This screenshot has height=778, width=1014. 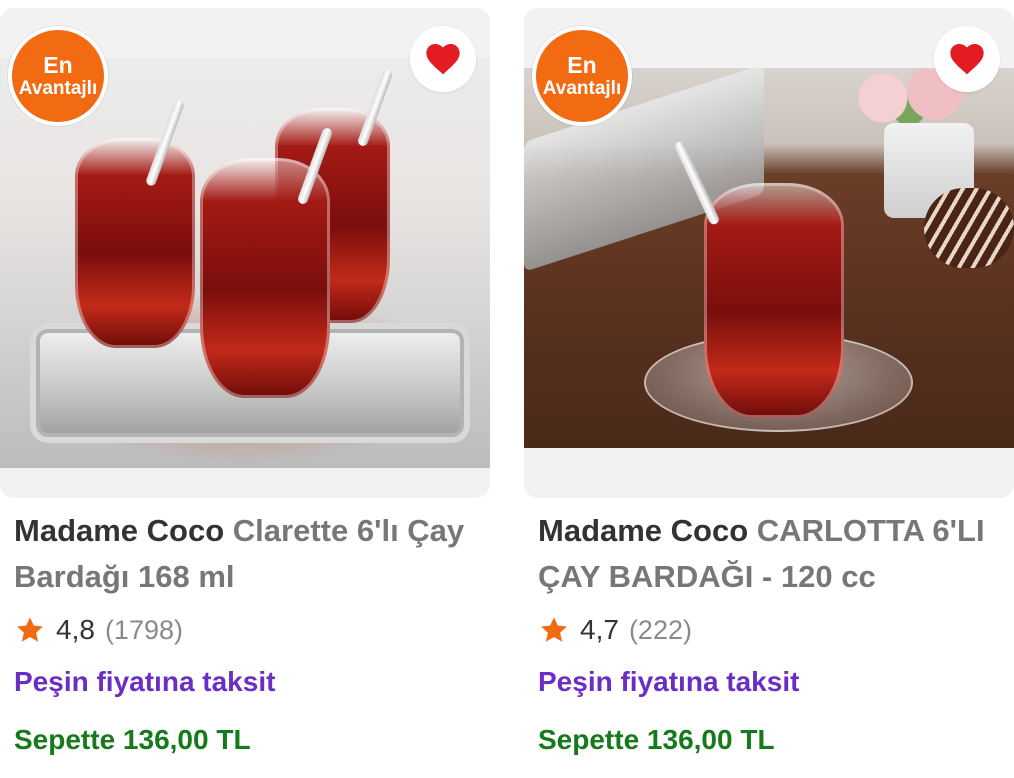 I want to click on rating-value: 4,7, so click(x=599, y=629).